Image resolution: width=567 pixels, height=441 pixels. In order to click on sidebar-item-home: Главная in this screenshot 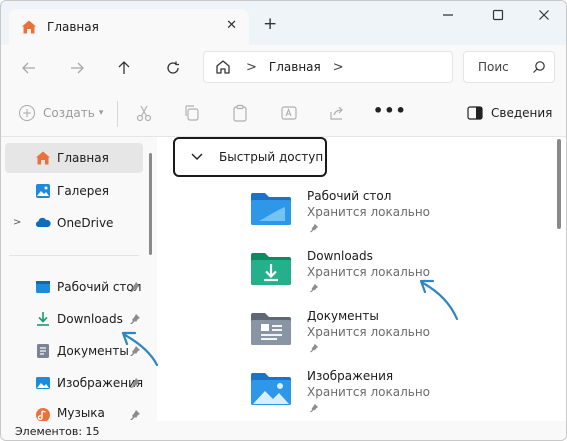, I will do `click(74, 158)`.